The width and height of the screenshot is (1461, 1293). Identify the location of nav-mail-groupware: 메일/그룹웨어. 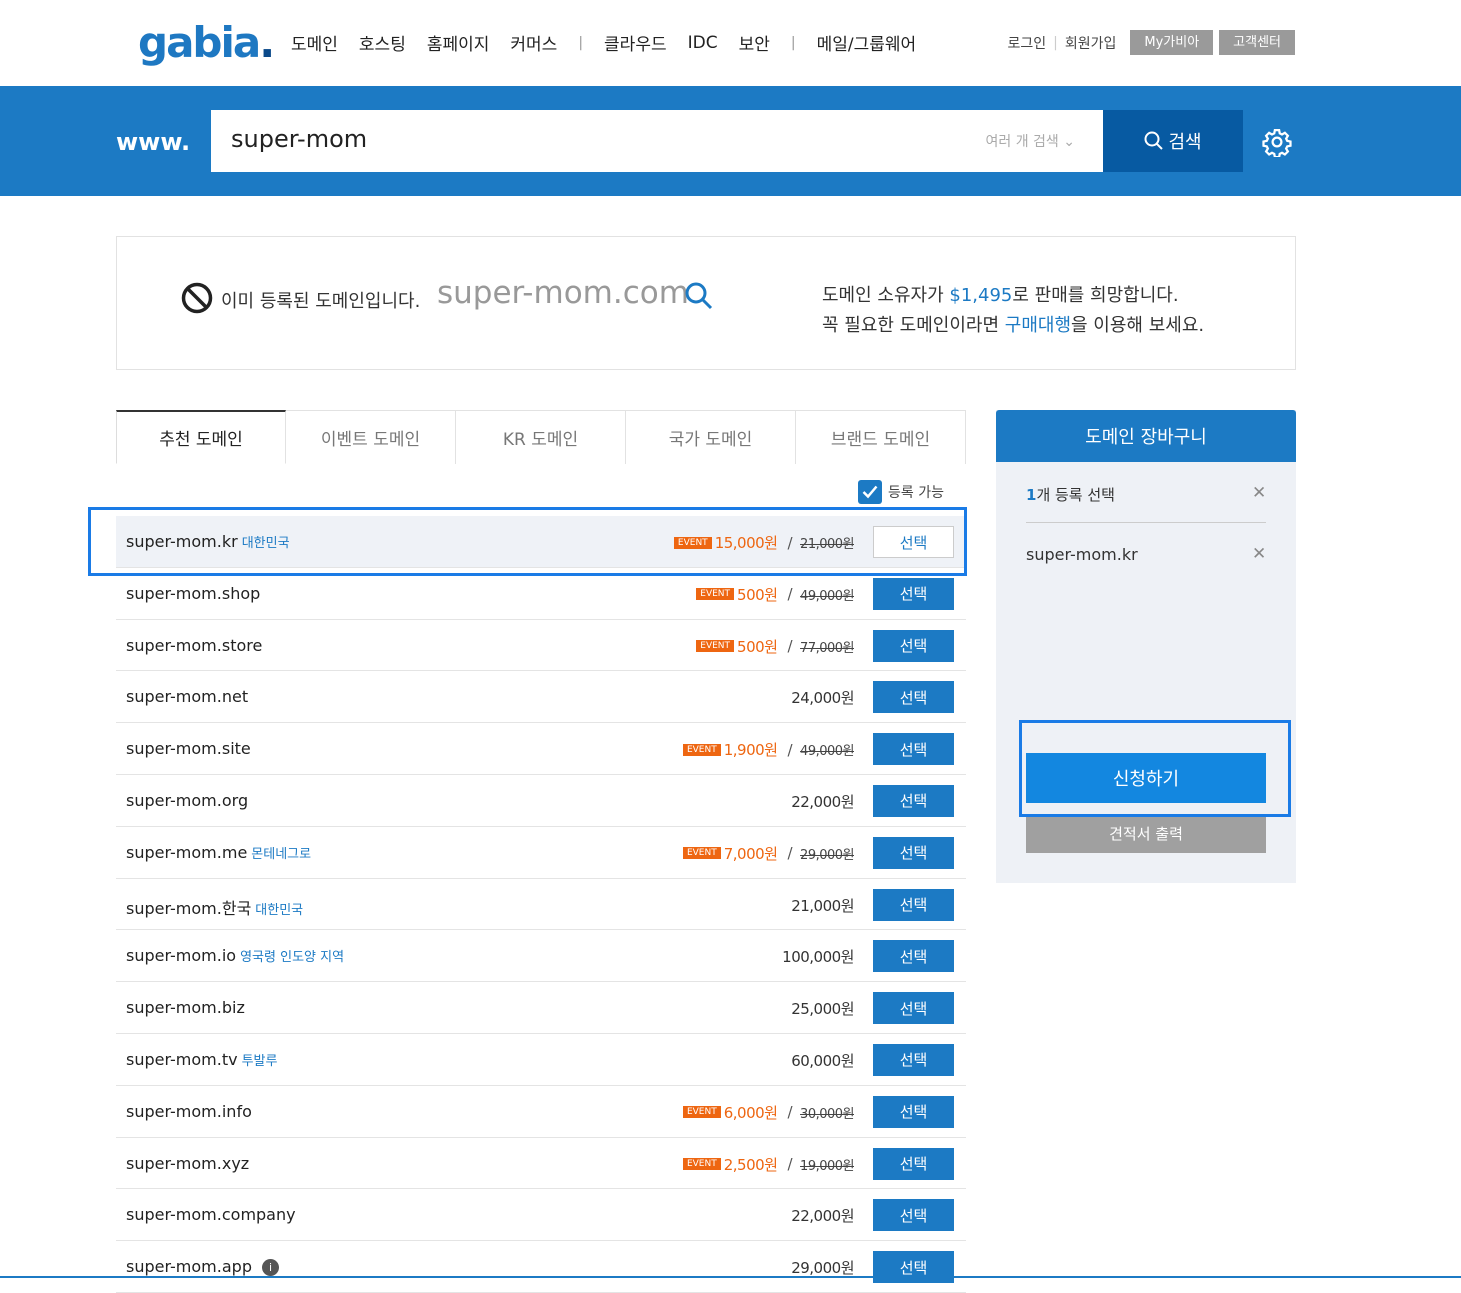
(867, 42).